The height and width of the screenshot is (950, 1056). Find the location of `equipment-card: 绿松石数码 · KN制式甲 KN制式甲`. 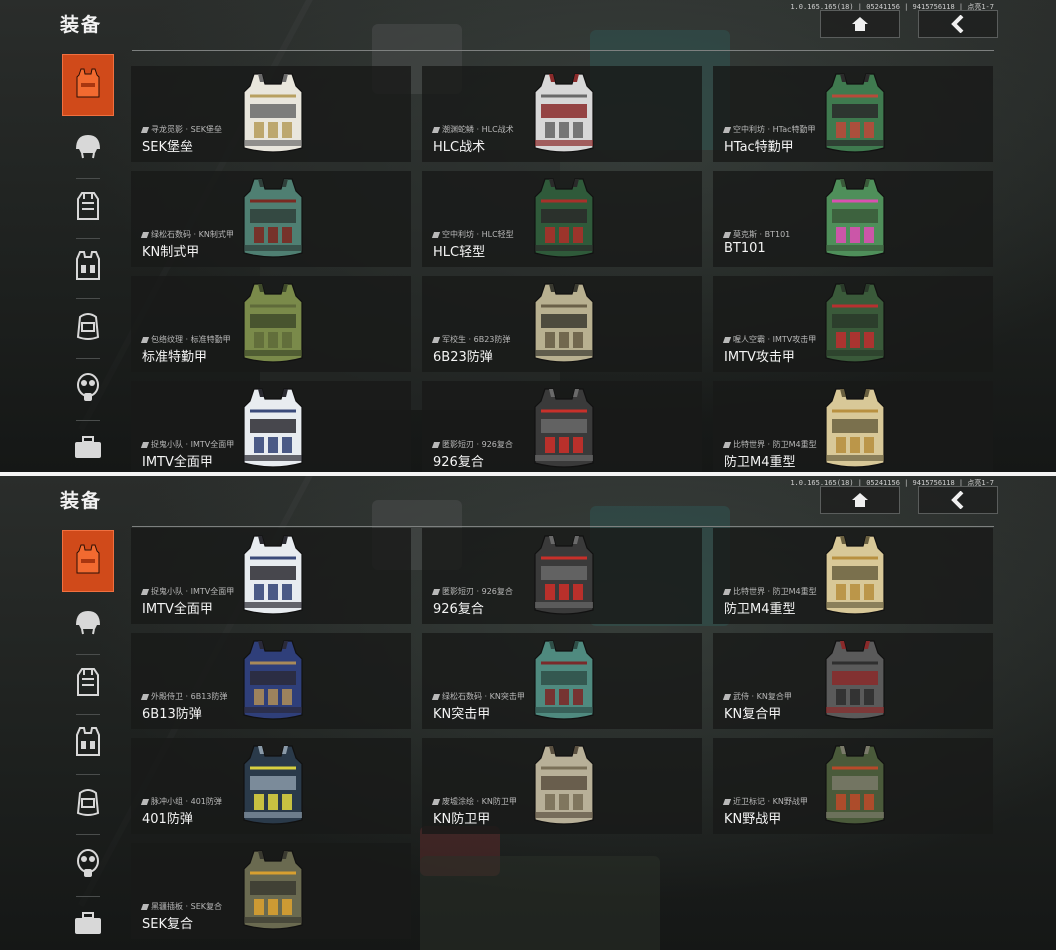

equipment-card: 绿松石数码 · KN制式甲 KN制式甲 is located at coordinates (271, 219).